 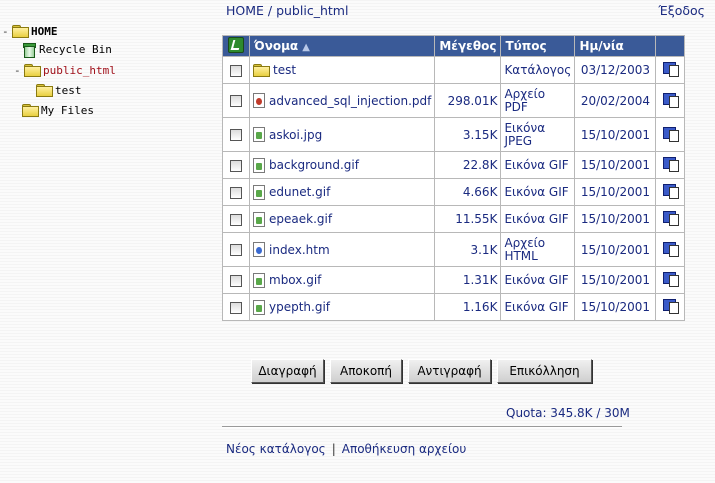 I want to click on file-name-cell: edunet.gif, so click(x=342, y=192).